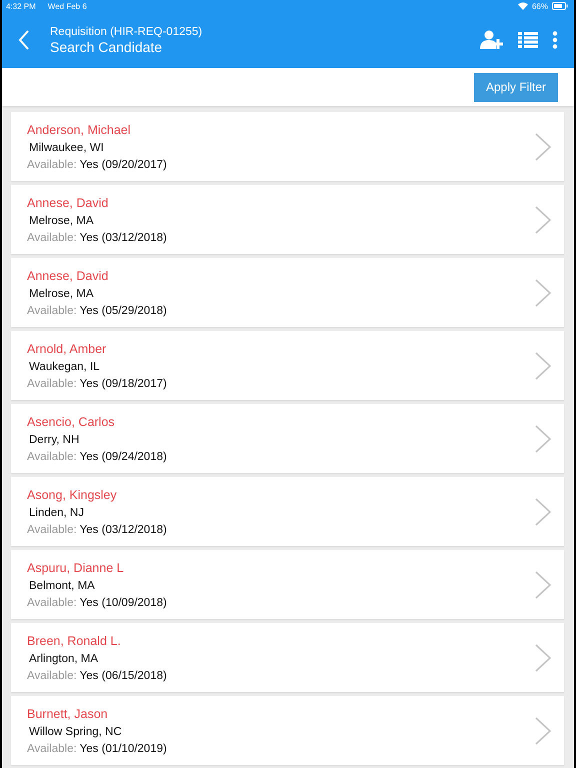 The image size is (576, 768). I want to click on candidate-name: Asong, Kingsley, so click(72, 495).